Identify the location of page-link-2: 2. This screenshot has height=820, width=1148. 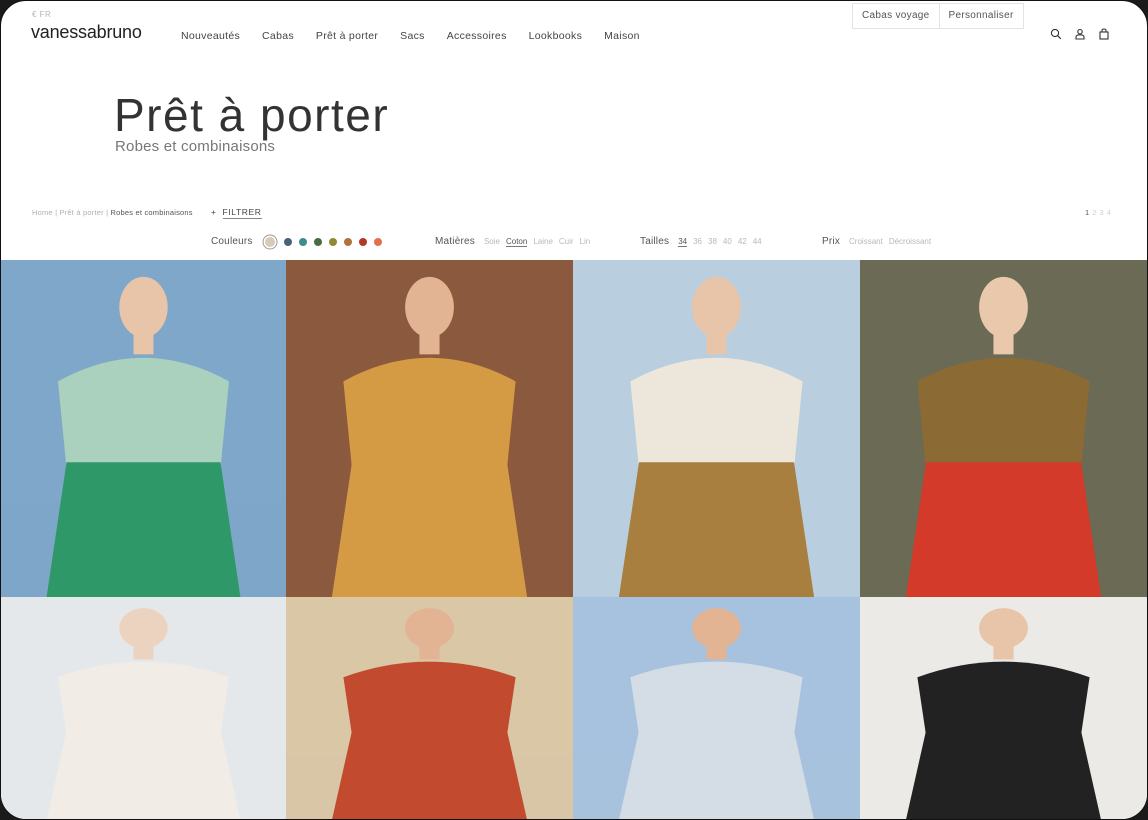
(1094, 212).